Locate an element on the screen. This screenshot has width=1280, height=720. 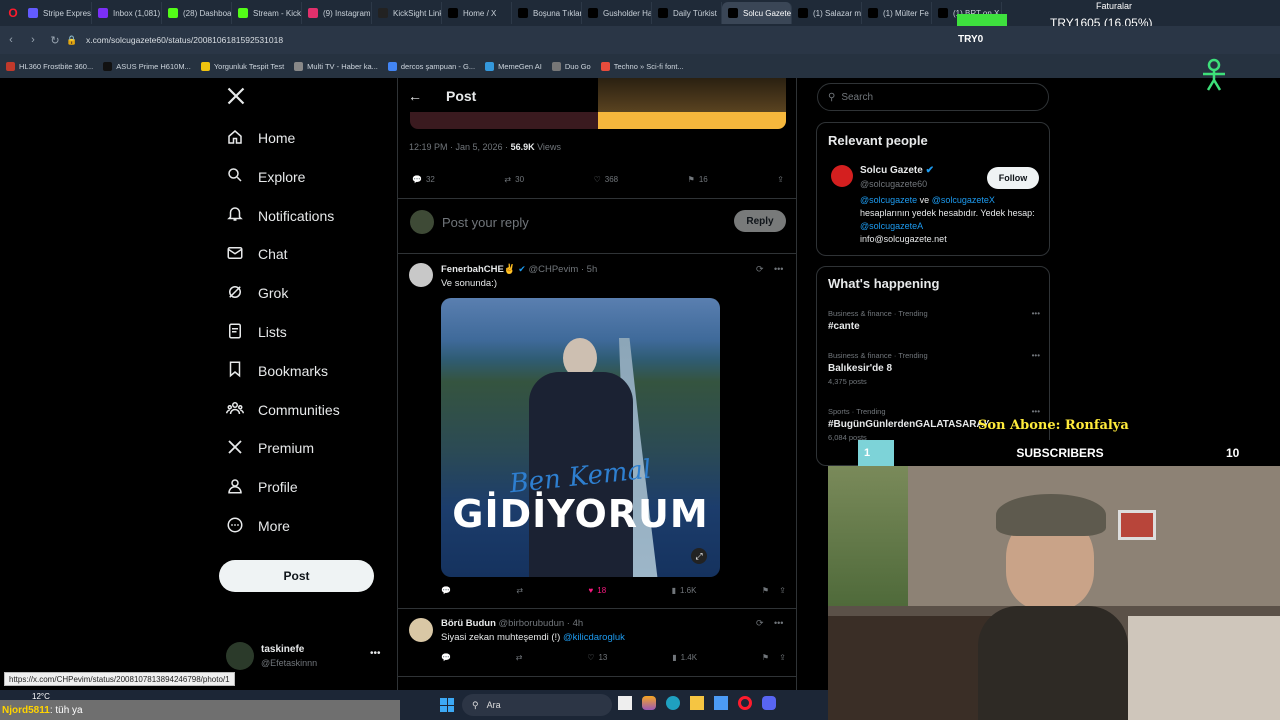
nav-item-grok: Grok is located at coordinates (257, 293).